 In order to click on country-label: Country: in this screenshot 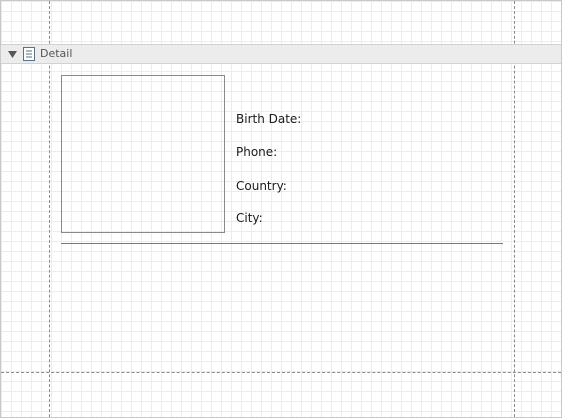, I will do `click(261, 186)`.